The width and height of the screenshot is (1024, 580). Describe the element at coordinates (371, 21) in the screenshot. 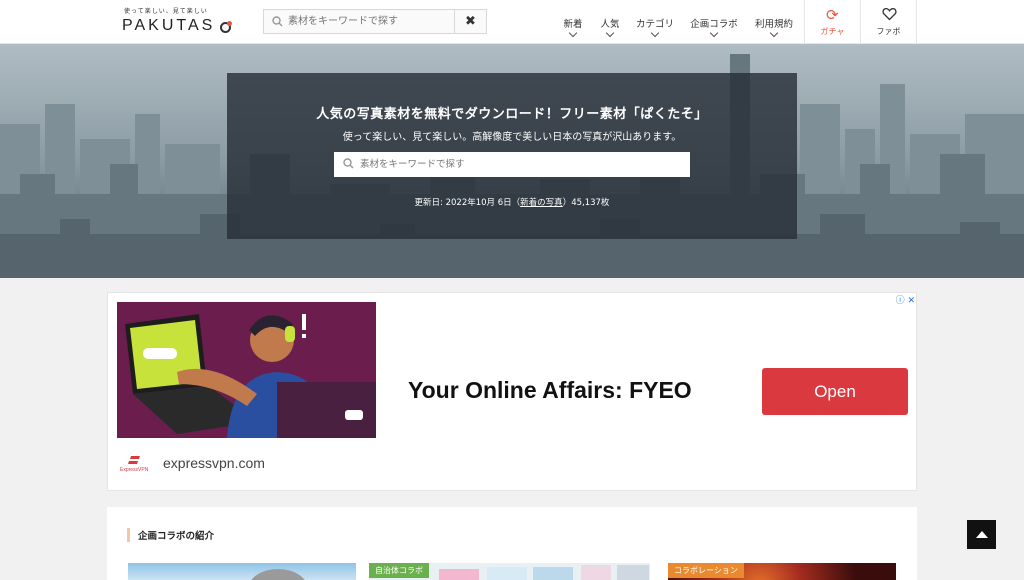

I see `header-search-input` at that location.